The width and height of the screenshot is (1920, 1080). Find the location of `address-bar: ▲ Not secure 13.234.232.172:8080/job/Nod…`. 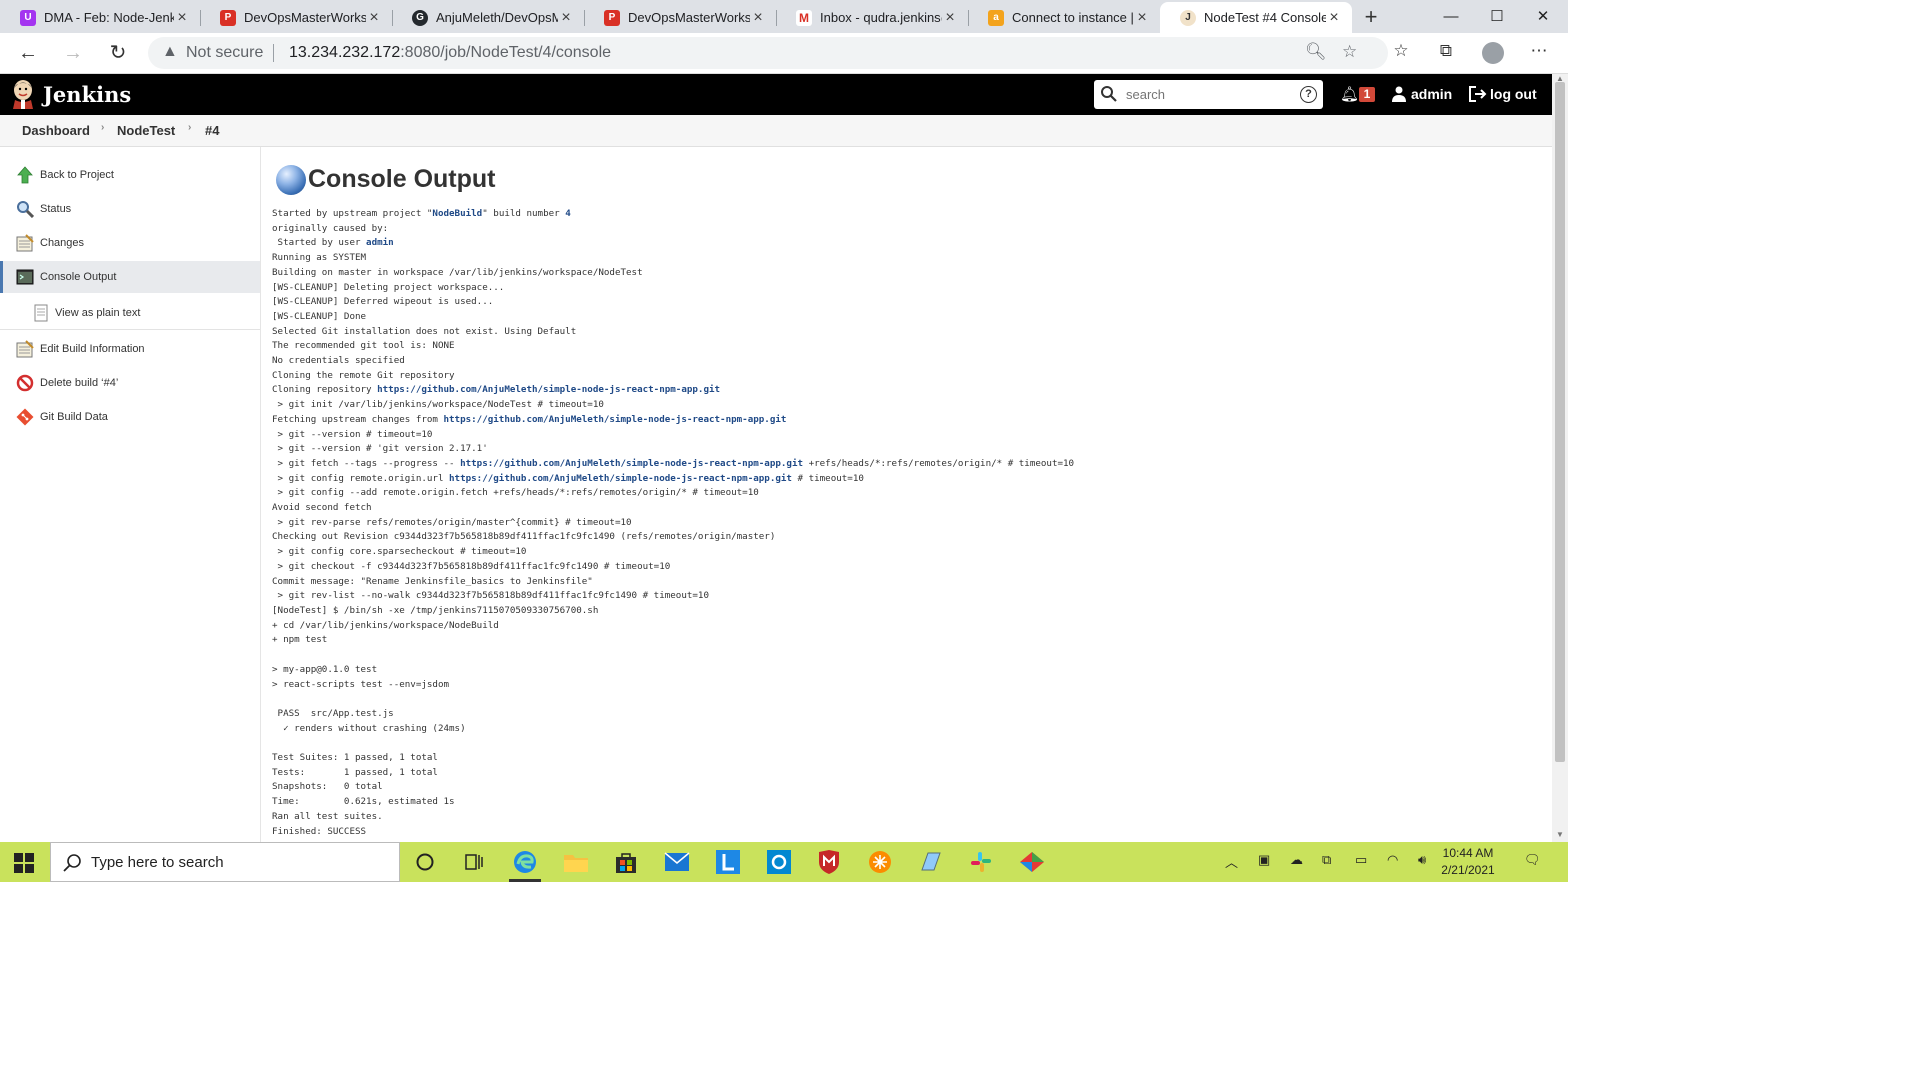

address-bar: ▲ Not secure 13.234.232.172:8080/job/Nod… is located at coordinates (768, 53).